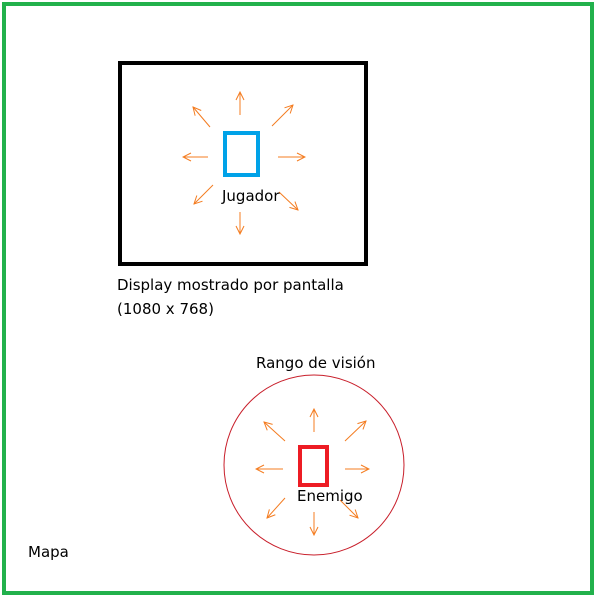  What do you see at coordinates (241, 154) in the screenshot?
I see `player-rect` at bounding box center [241, 154].